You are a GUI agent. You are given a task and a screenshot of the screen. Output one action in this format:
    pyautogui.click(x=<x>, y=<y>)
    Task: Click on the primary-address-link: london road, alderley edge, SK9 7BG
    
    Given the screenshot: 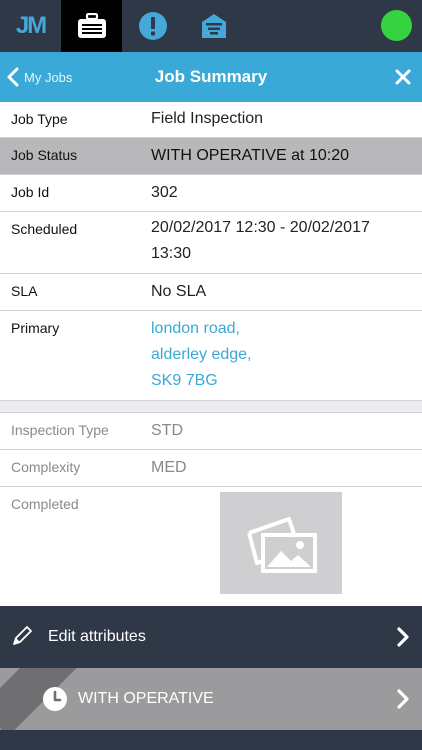 What is the action you would take?
    pyautogui.click(x=283, y=355)
    